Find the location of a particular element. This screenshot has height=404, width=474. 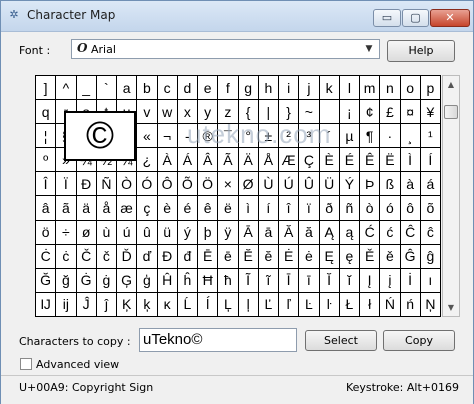

character-cell: į is located at coordinates (390, 280).